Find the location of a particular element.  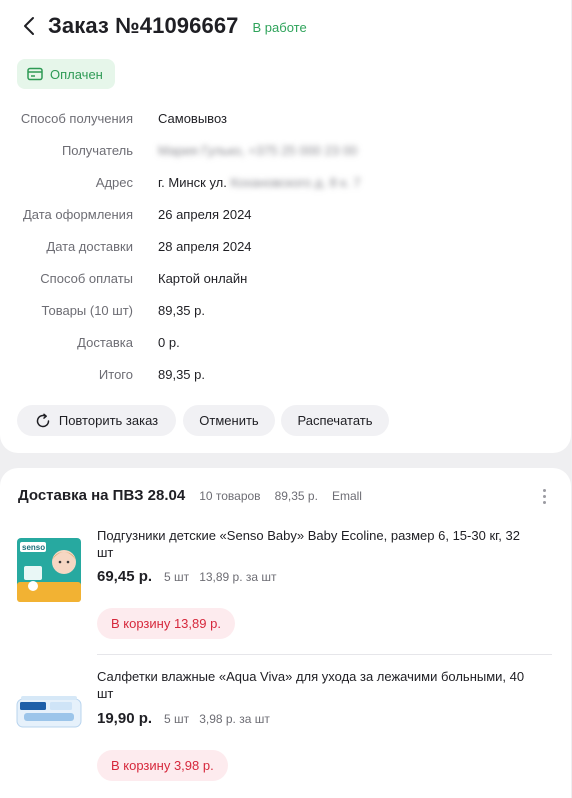

add-to-cart-label: В корзину 3,98 р. is located at coordinates (162, 765).